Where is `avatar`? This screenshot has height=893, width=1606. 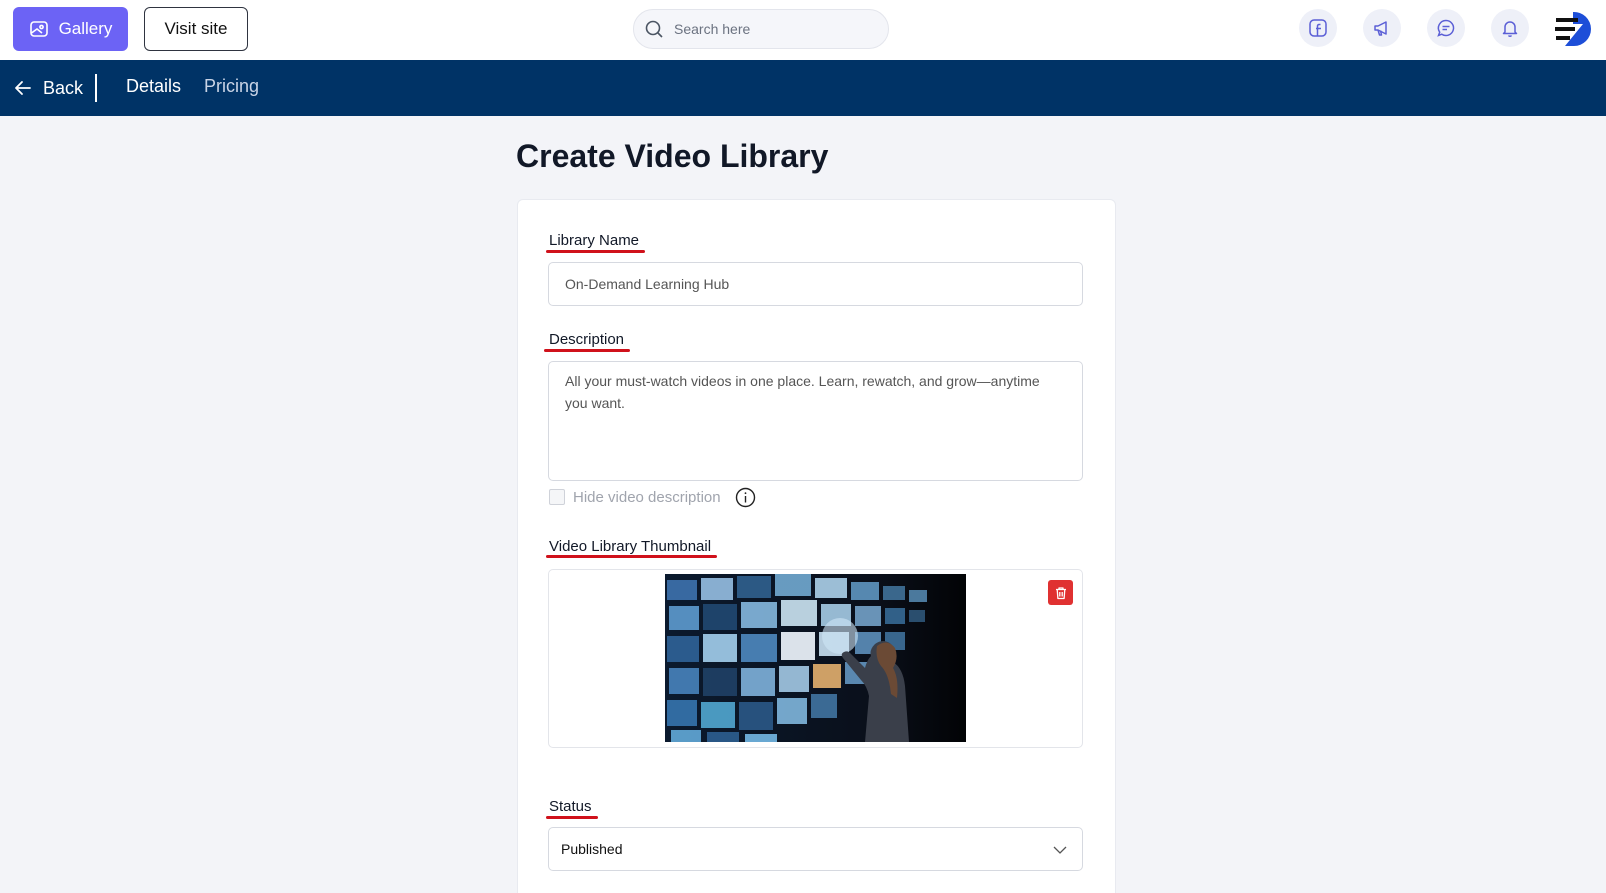 avatar is located at coordinates (1574, 29).